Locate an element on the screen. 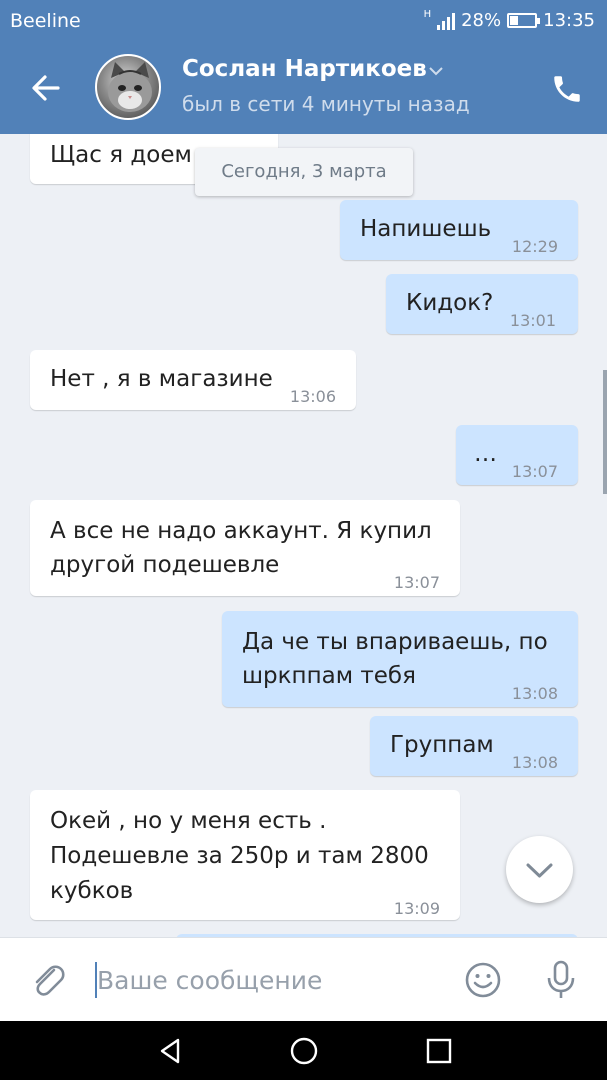 This screenshot has width=607, height=1080. home-circle-icon is located at coordinates (304, 1051).